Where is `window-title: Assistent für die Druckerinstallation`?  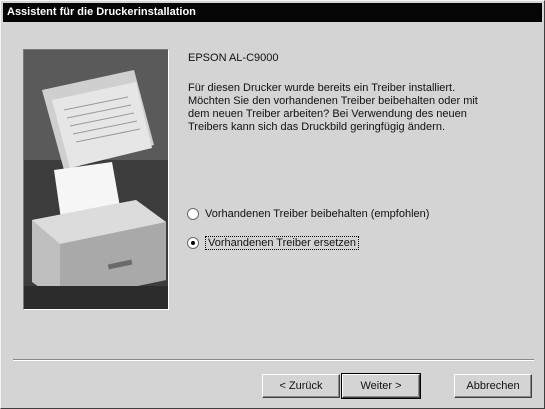 window-title: Assistent für die Druckerinstallation is located at coordinates (101, 12).